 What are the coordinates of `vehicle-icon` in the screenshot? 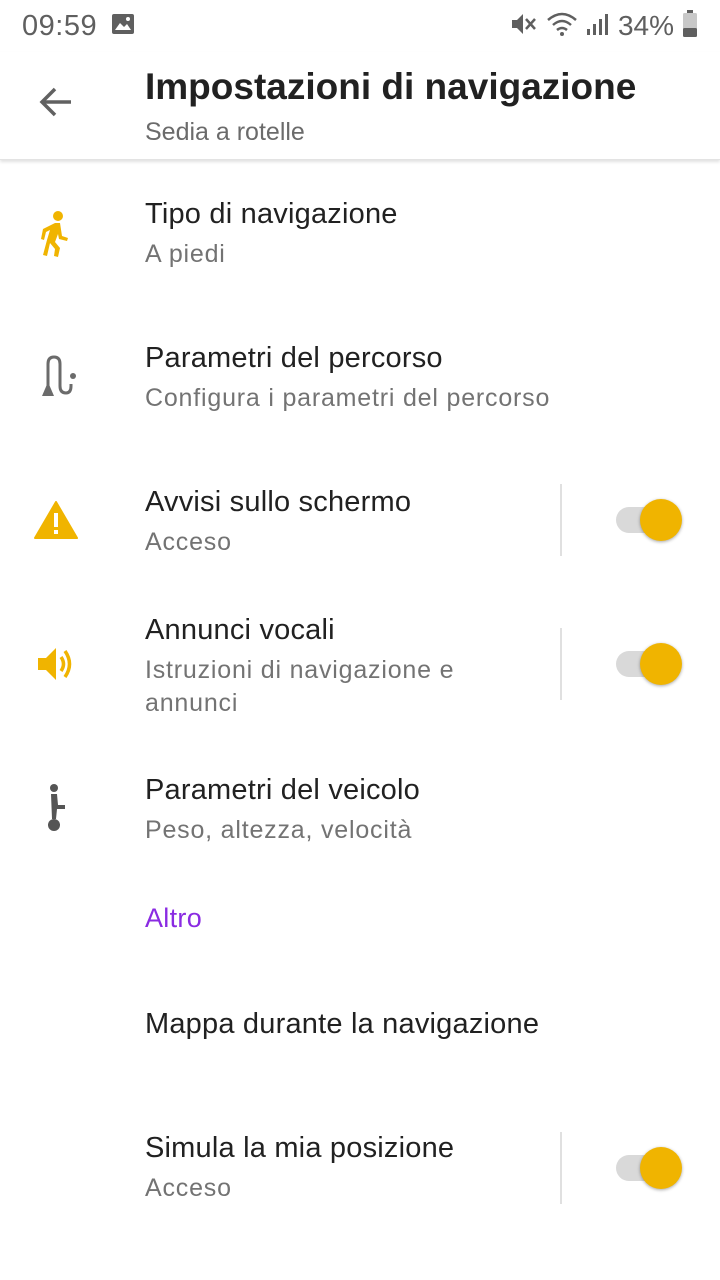 It's located at (56, 808).